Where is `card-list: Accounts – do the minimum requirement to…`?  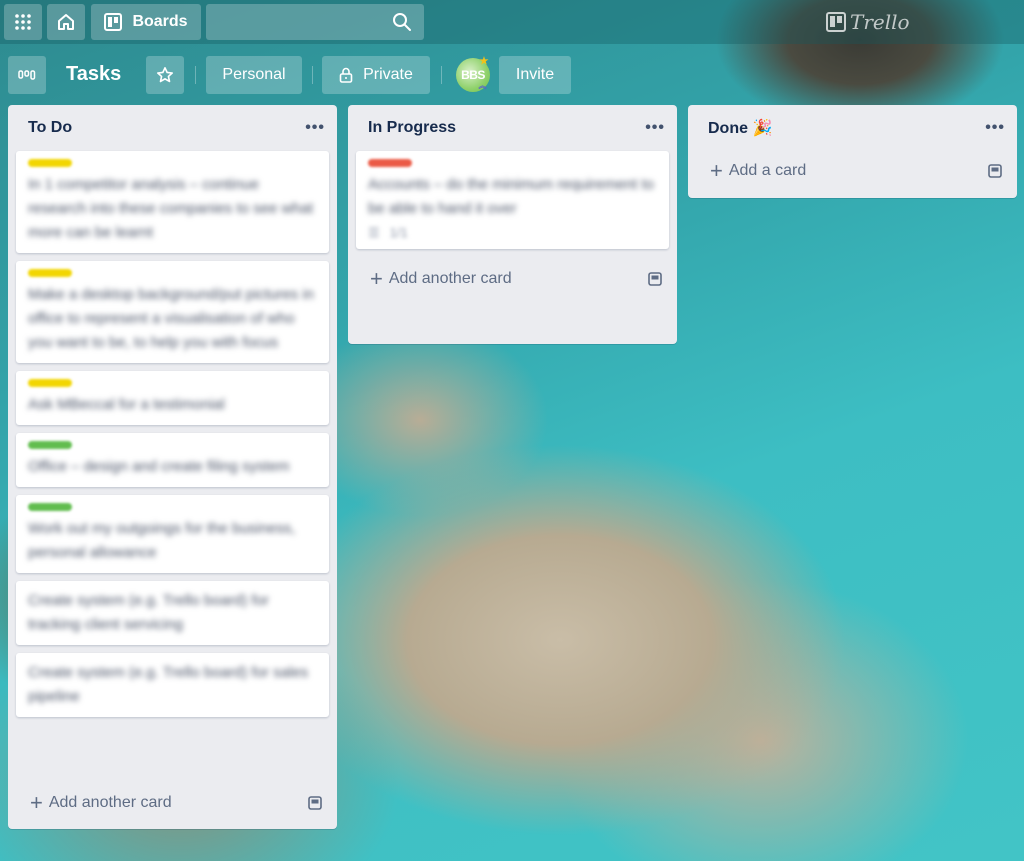 card-list: Accounts – do the minimum requirement to… is located at coordinates (512, 200).